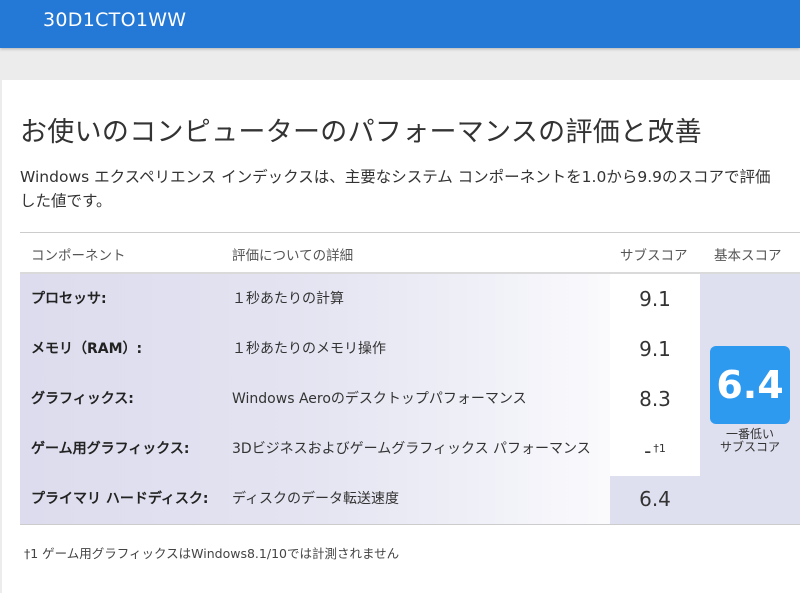 The height and width of the screenshot is (593, 800). Describe the element at coordinates (212, 553) in the screenshot. I see `footnote-text: †1 ゲーム用グラフィックスはWindows8.1/10では計測されません` at that location.